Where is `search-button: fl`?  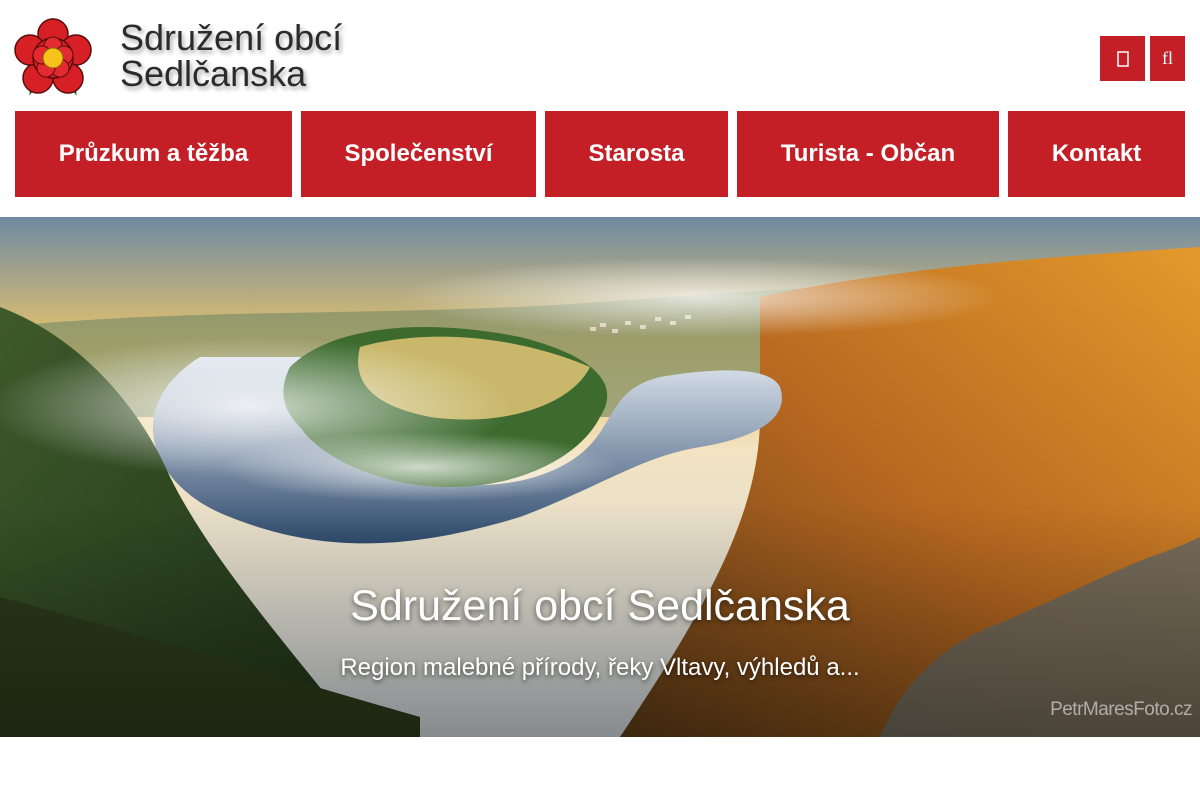
search-button: fl is located at coordinates (1167, 58).